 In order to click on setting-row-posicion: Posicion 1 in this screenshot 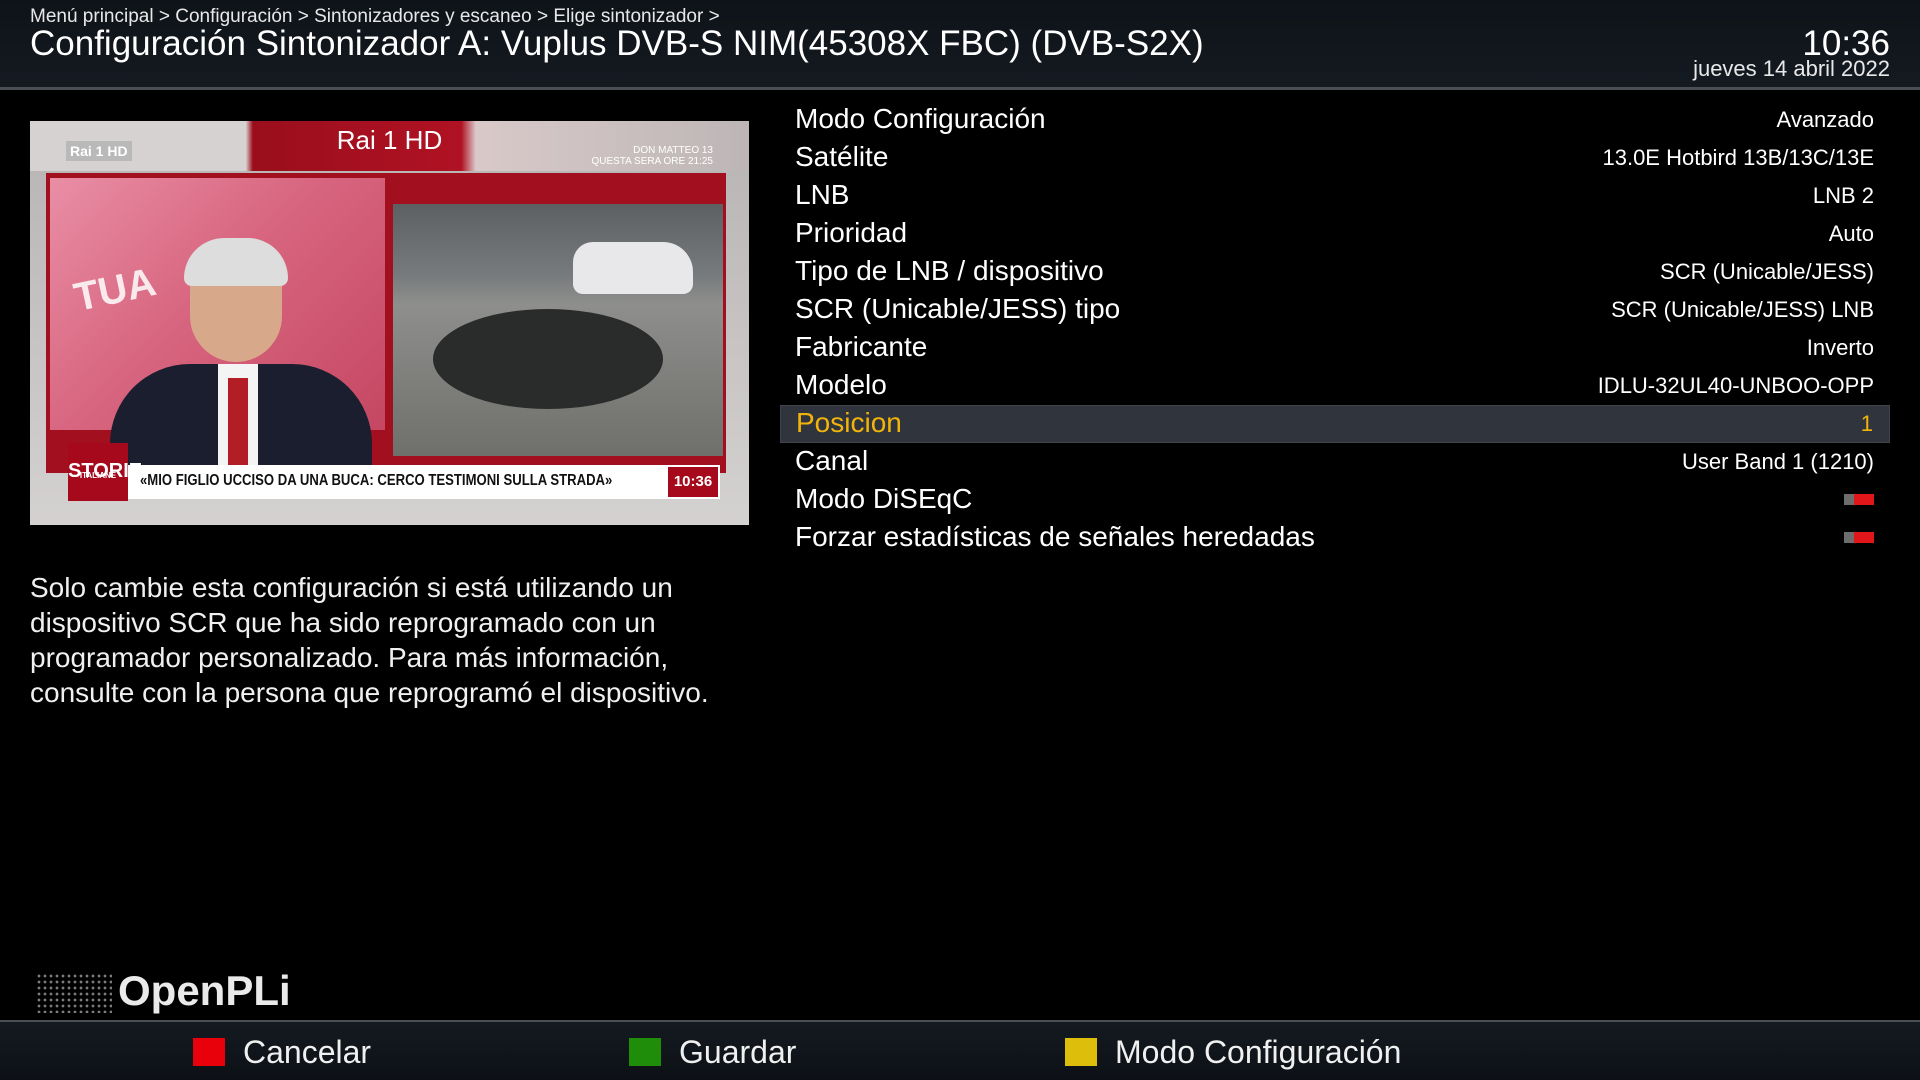, I will do `click(1335, 424)`.